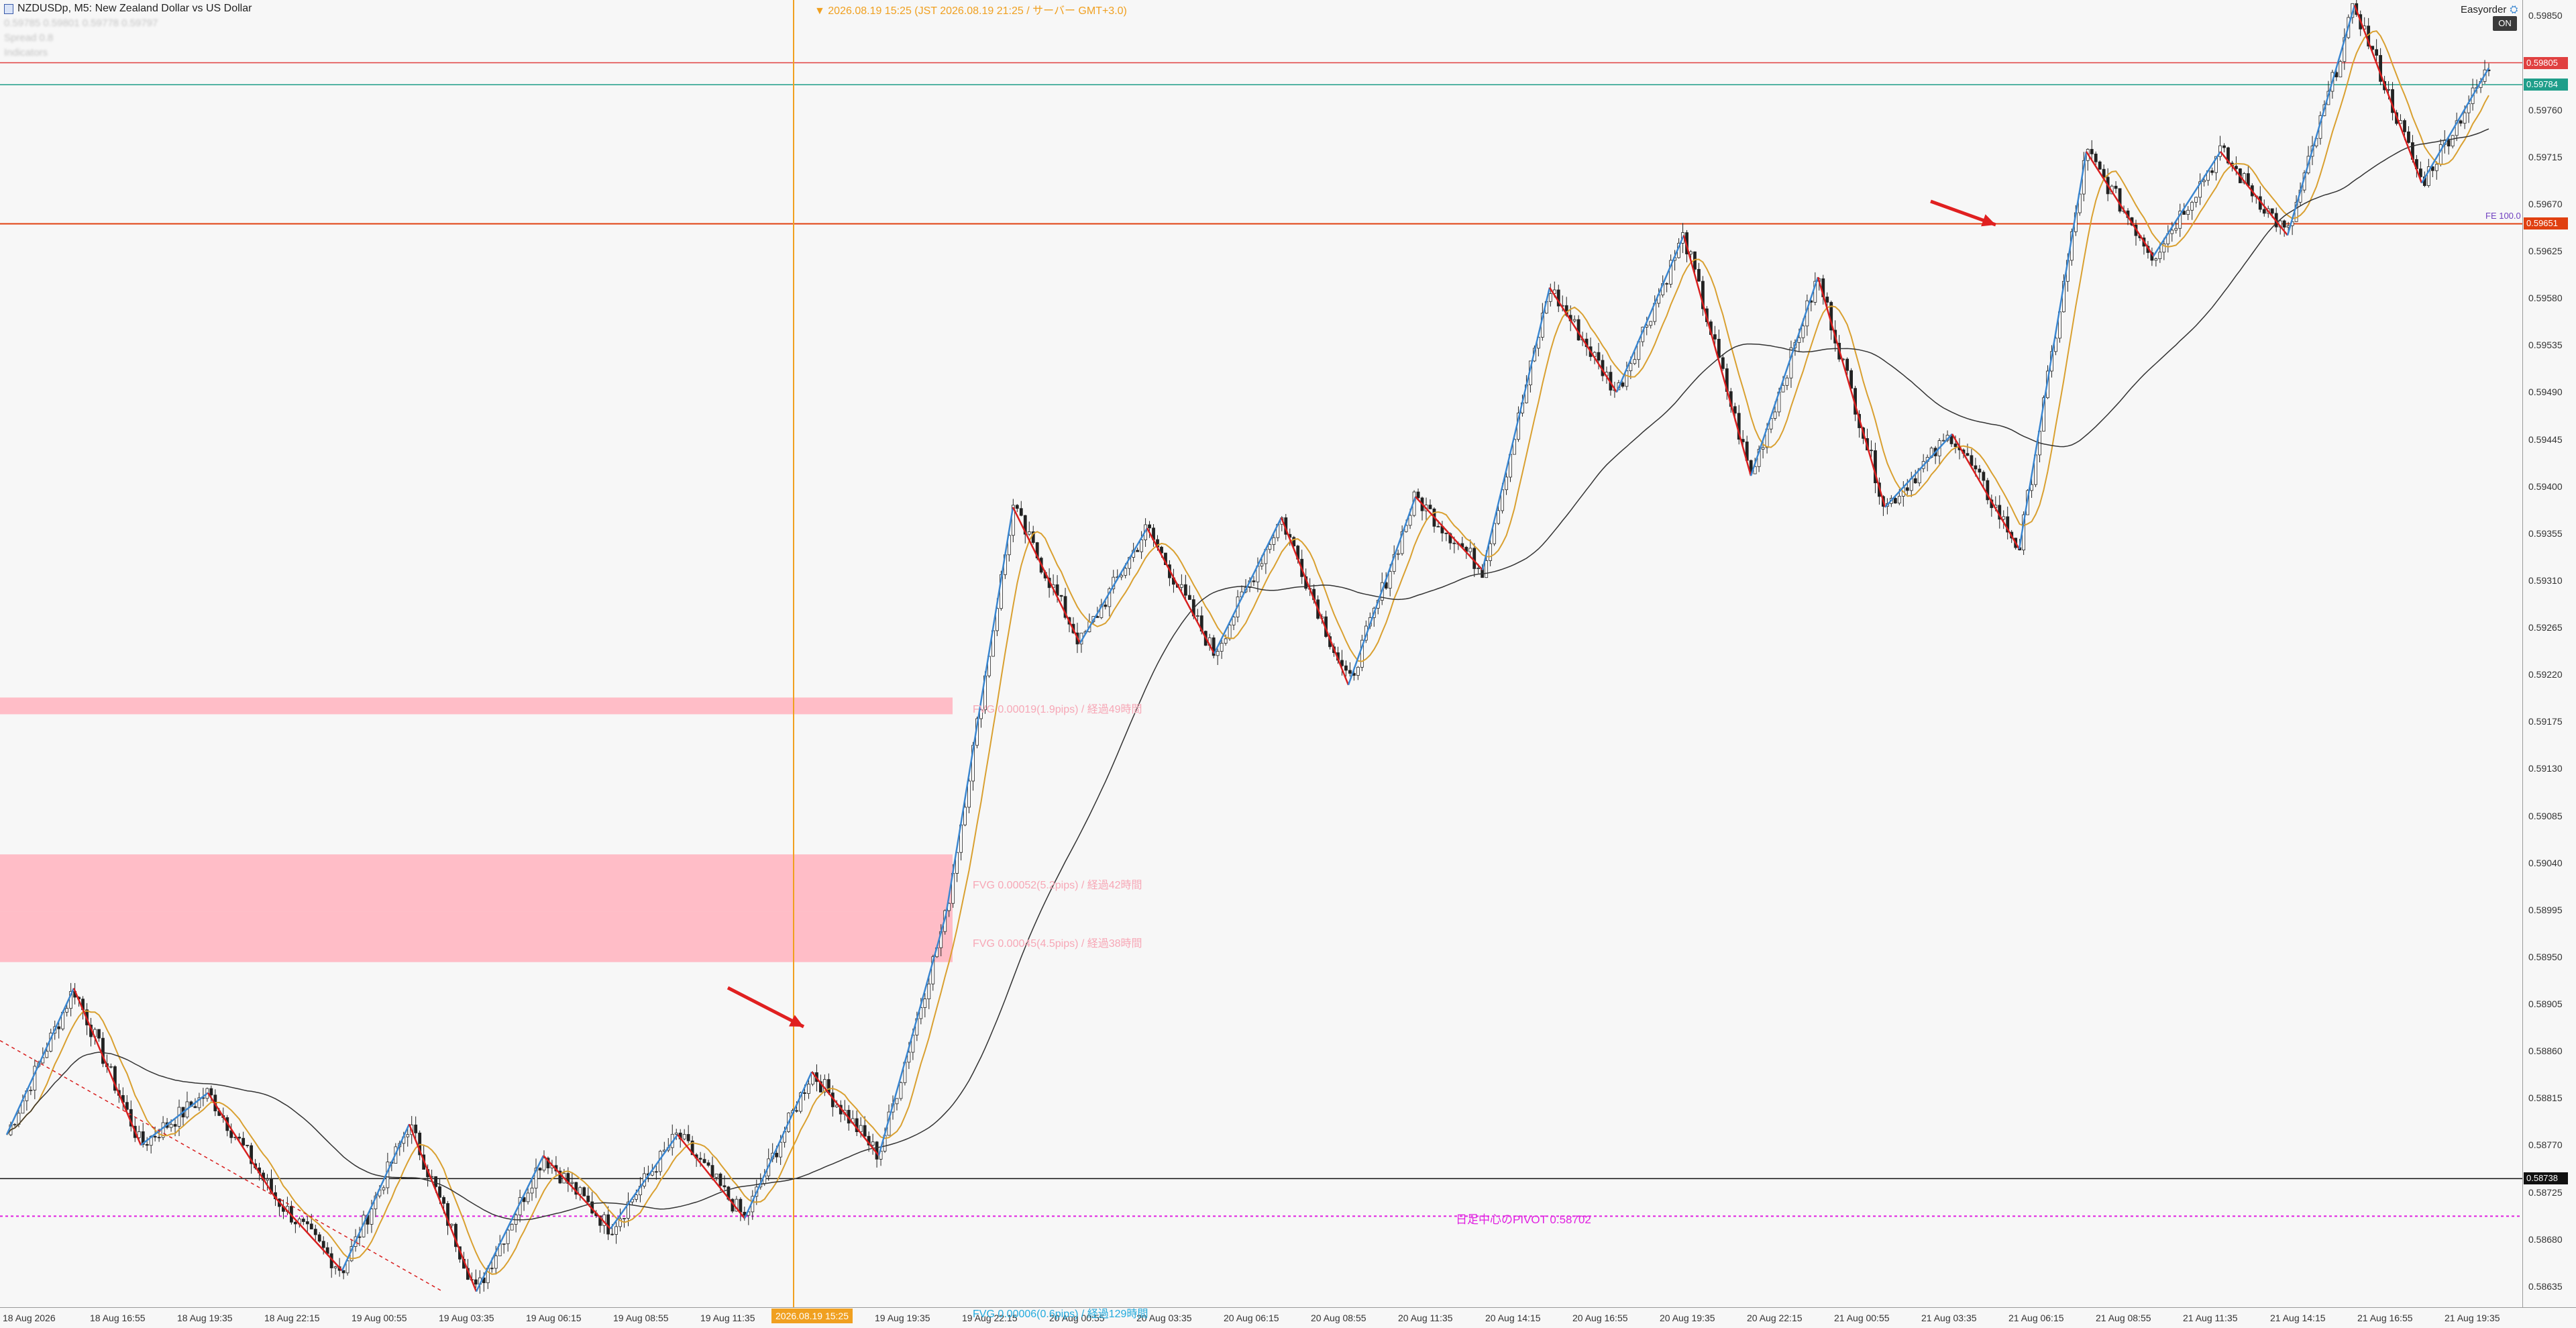 The width and height of the screenshot is (2576, 1328). I want to click on time-tick-label: 21 Aug 16:55, so click(2385, 1318).